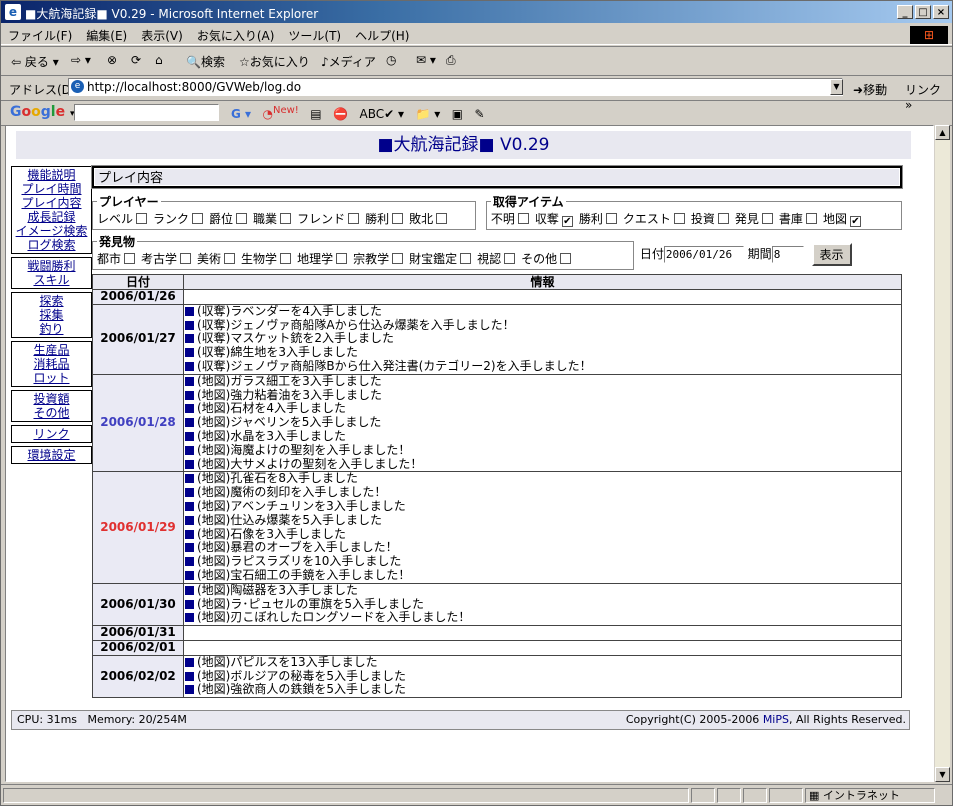 The width and height of the screenshot is (953, 806). Describe the element at coordinates (314, 35) in the screenshot. I see `menu-item-4: ツール(T)` at that location.